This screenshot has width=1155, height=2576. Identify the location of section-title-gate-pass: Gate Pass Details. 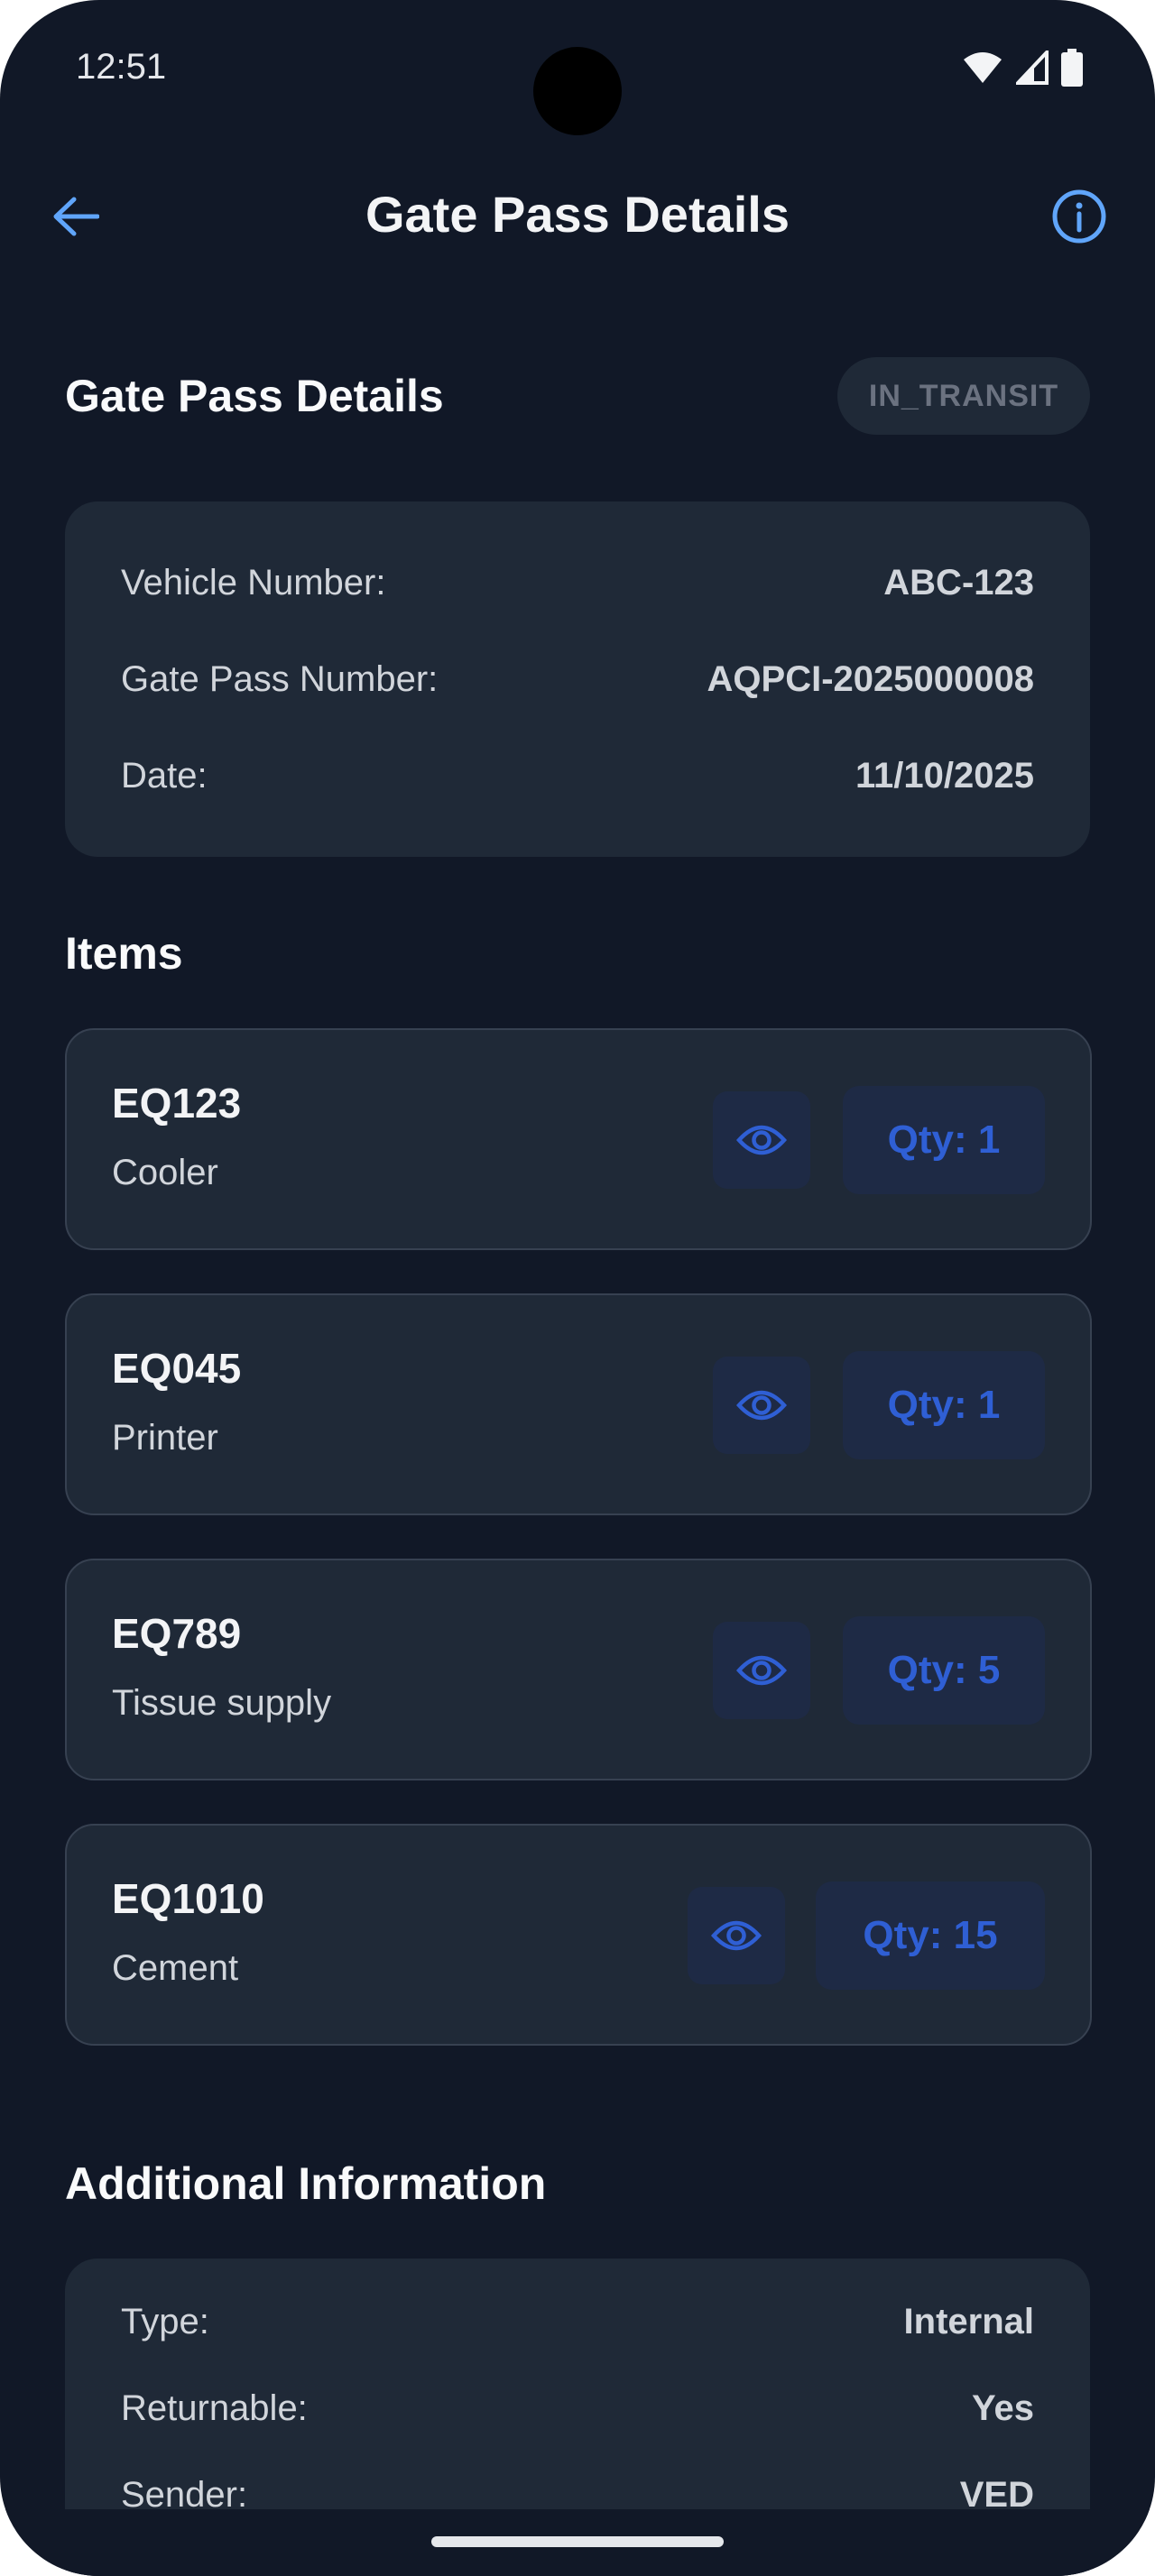
(254, 396).